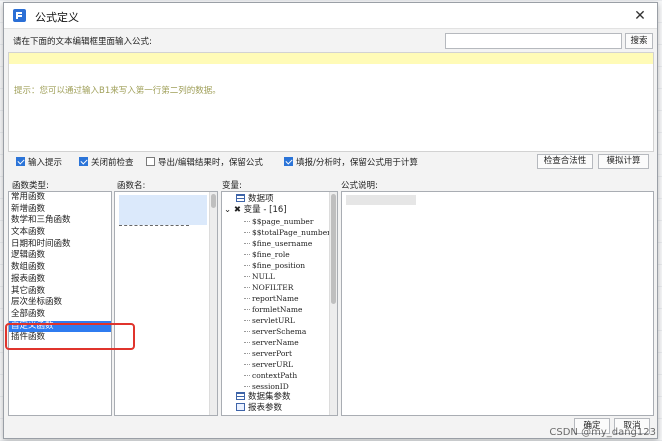 The image size is (662, 441). I want to click on variable-item: $fine_username, so click(279, 243).